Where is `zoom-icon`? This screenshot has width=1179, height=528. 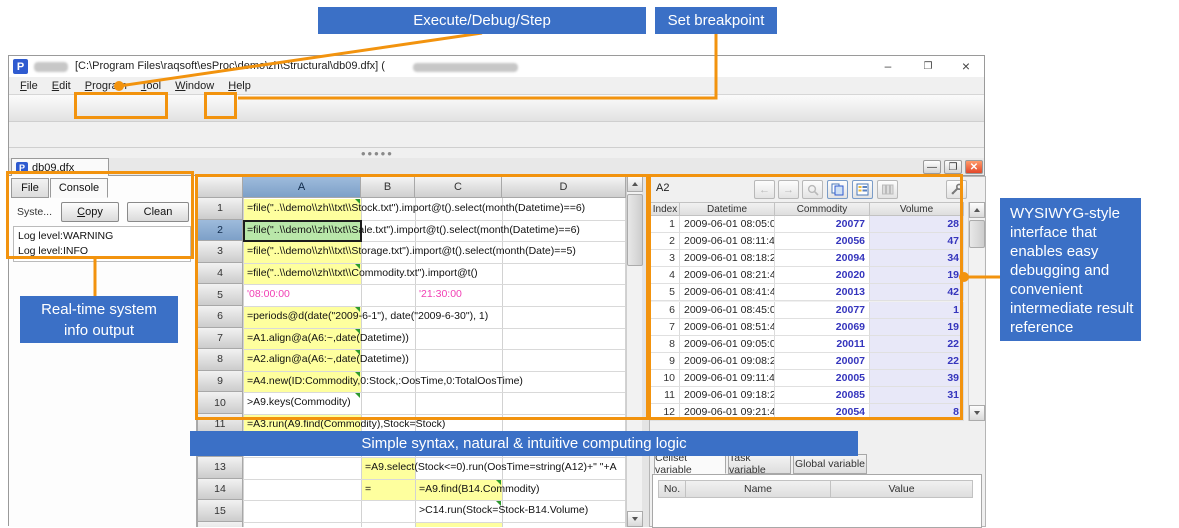 zoom-icon is located at coordinates (812, 189).